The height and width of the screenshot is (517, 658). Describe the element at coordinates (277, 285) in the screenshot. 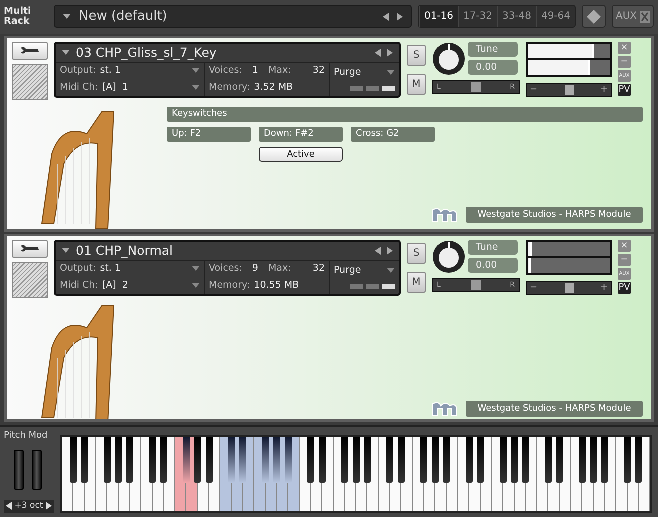

I see `memory-value: 10.55 MB` at that location.